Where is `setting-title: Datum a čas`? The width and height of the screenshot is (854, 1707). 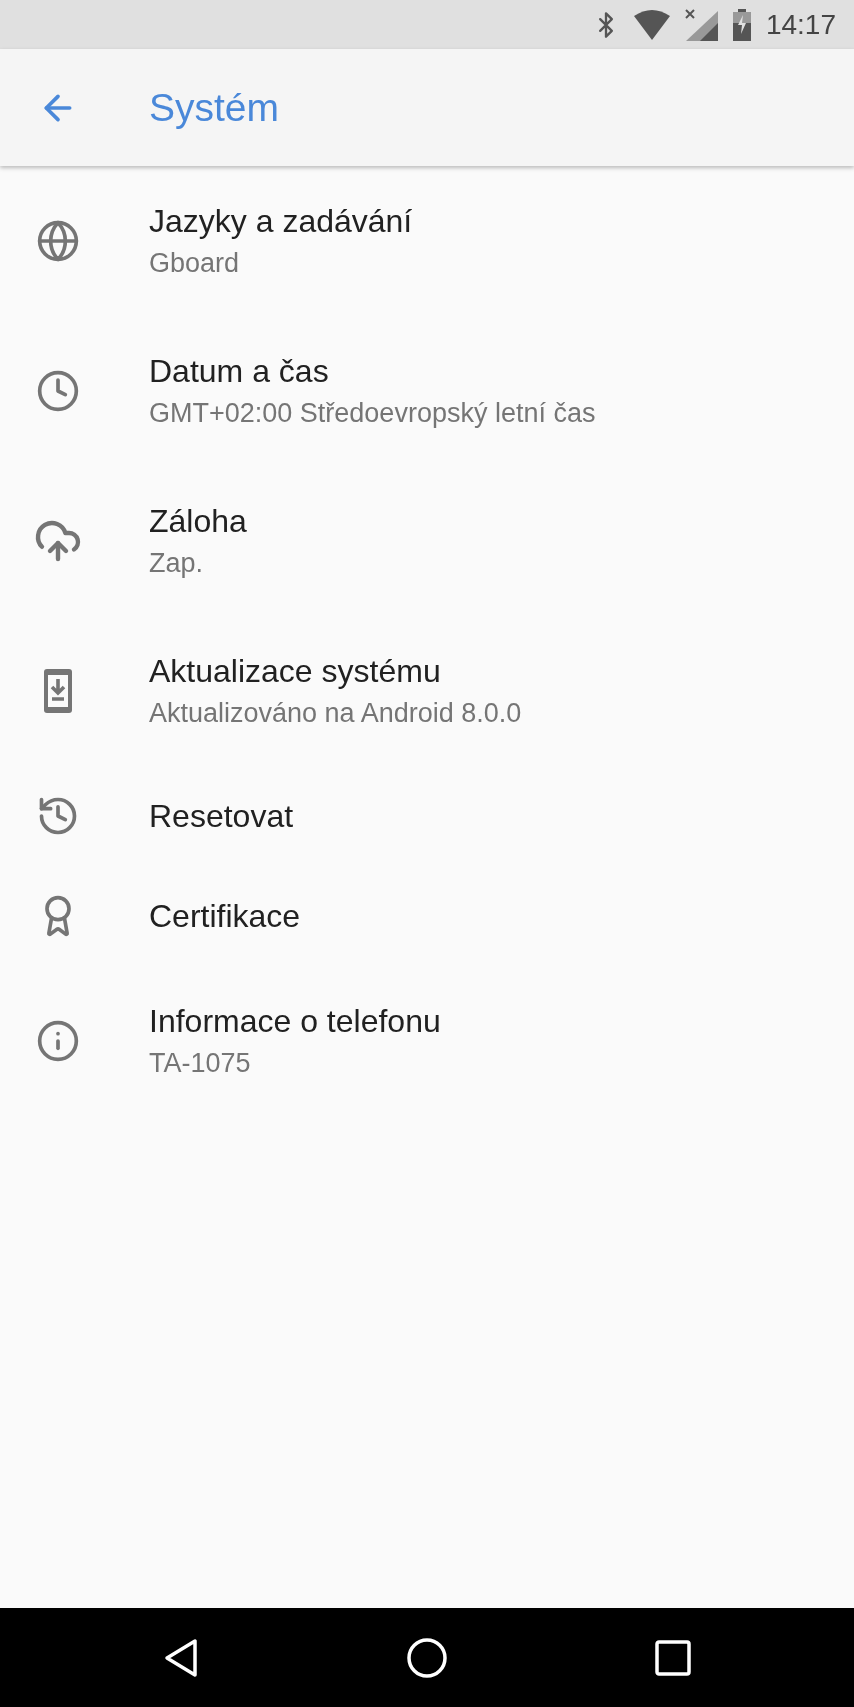 setting-title: Datum a čas is located at coordinates (372, 371).